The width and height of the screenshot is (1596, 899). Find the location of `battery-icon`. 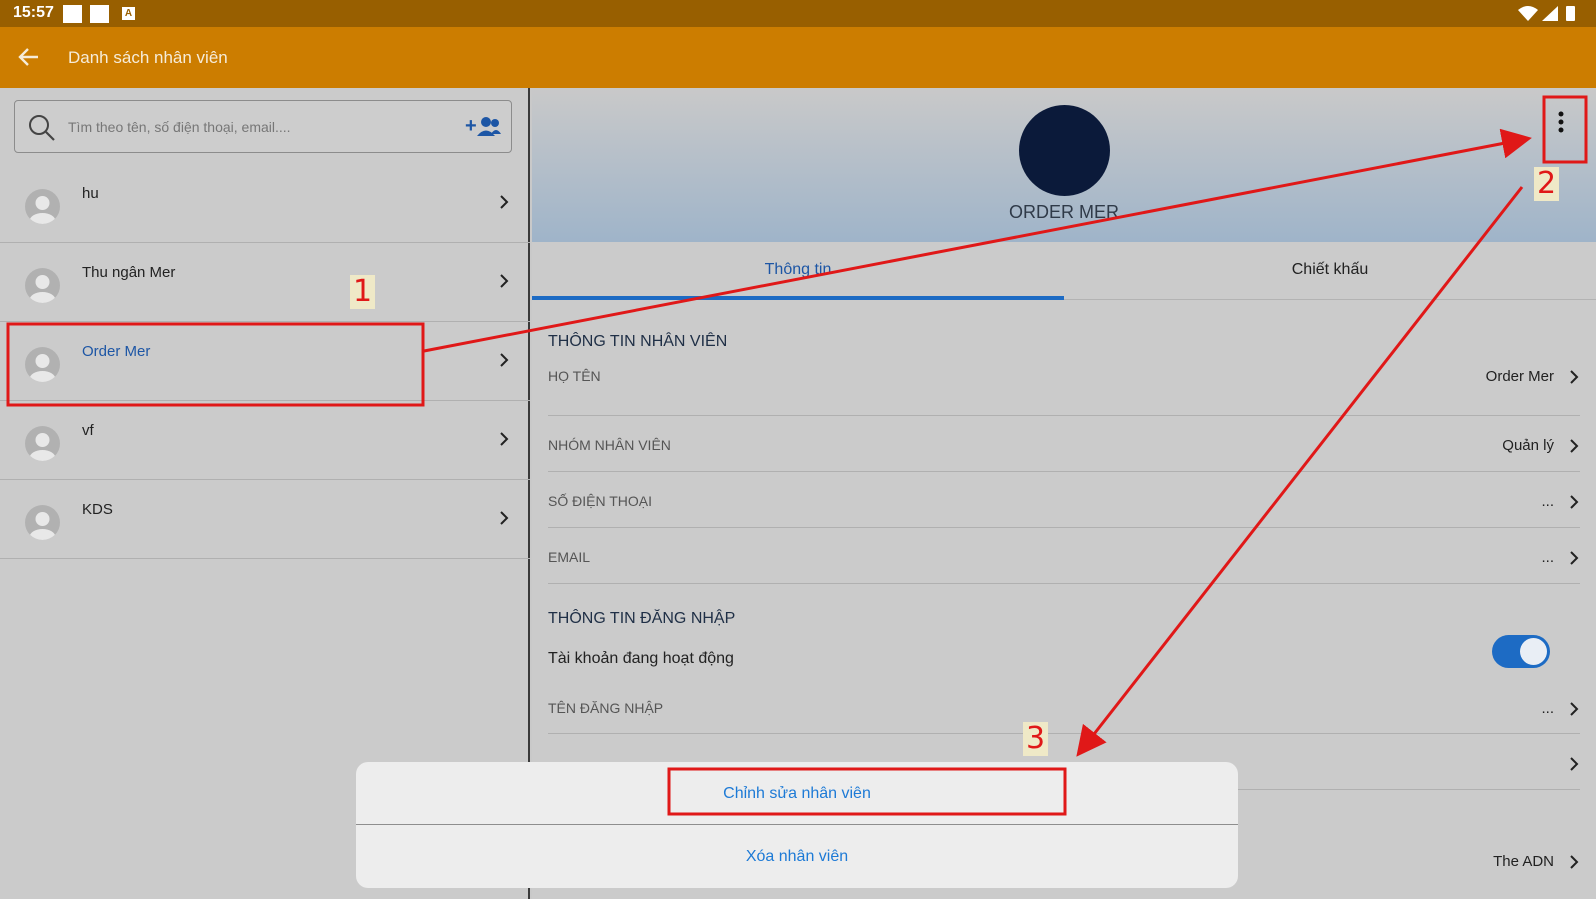

battery-icon is located at coordinates (1570, 13).